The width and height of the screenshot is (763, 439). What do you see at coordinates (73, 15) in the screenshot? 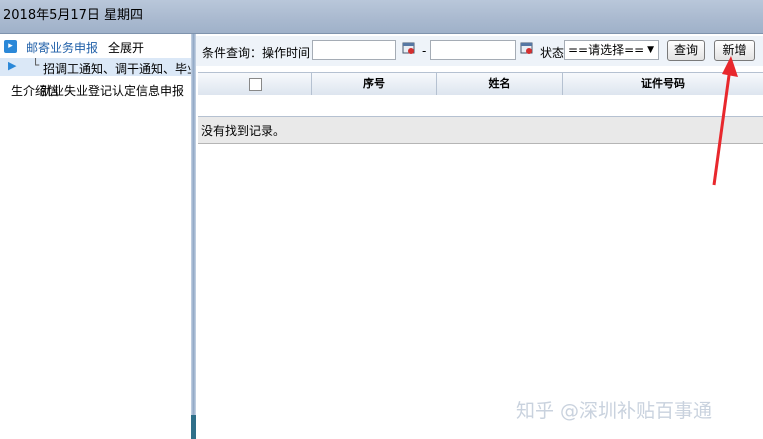
I see `current-date: 2018年5月17日 星期四` at bounding box center [73, 15].